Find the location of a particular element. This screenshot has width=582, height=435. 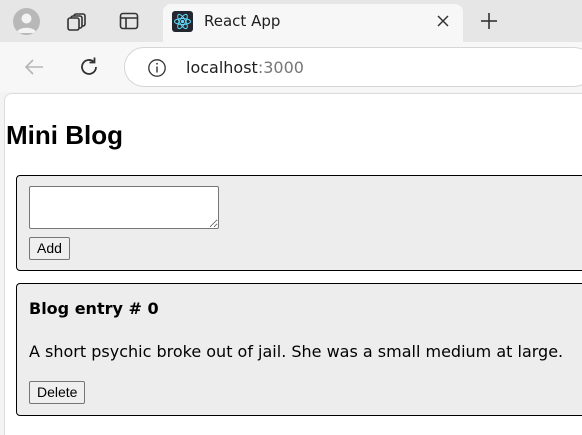

delete-button: Delete is located at coordinates (57, 392).